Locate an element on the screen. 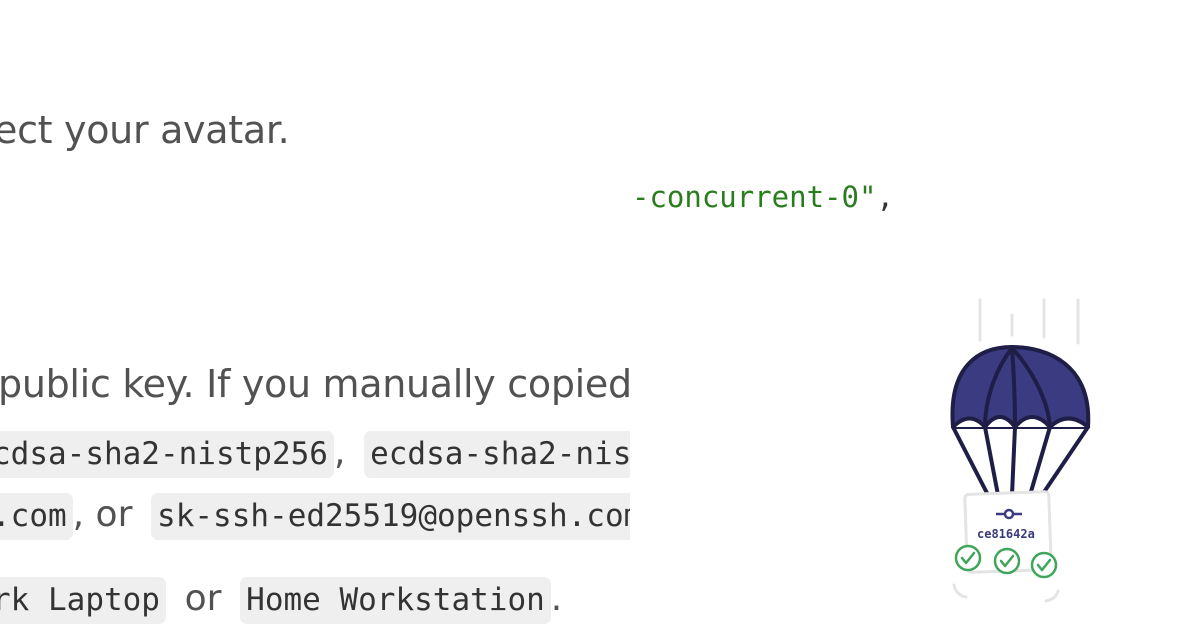 The width and height of the screenshot is (1200, 630). title-examples-line: rk Laptop or Home Workstation. is located at coordinates (281, 600).